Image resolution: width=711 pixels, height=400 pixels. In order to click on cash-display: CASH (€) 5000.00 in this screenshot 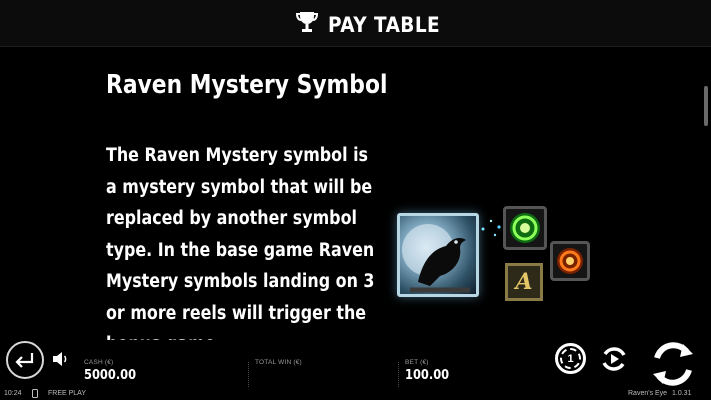, I will do `click(113, 371)`.